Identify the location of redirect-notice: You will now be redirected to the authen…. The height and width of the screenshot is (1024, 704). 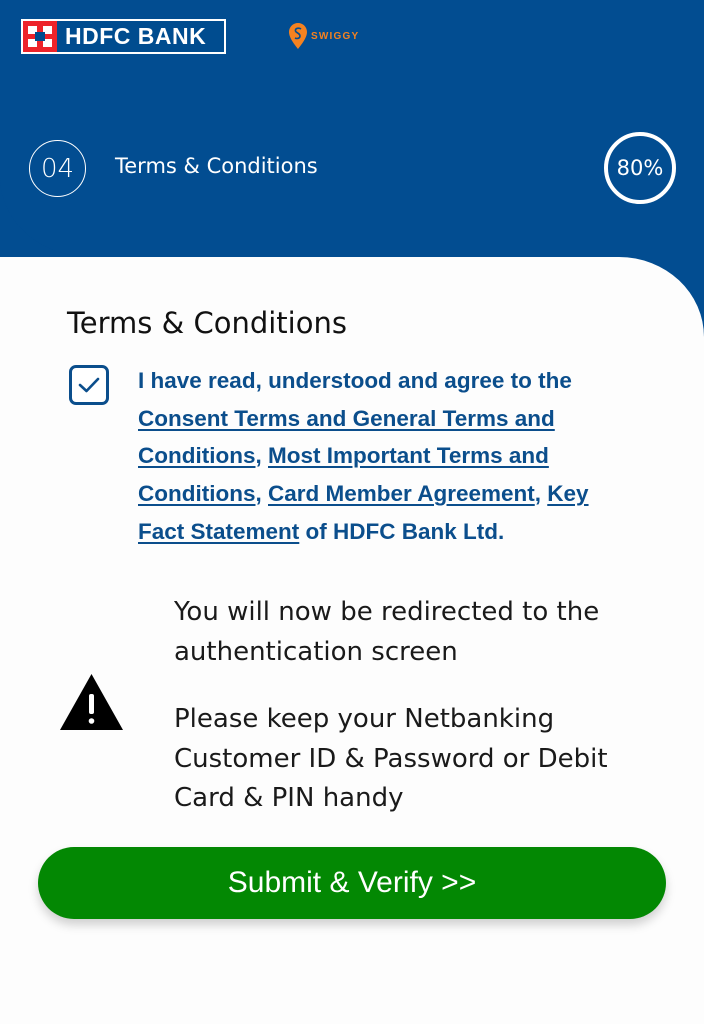
(387, 632).